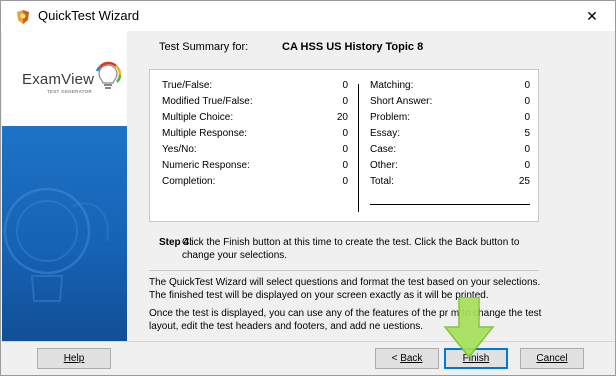  What do you see at coordinates (179, 149) in the screenshot?
I see `summary-label: Yes/No:` at bounding box center [179, 149].